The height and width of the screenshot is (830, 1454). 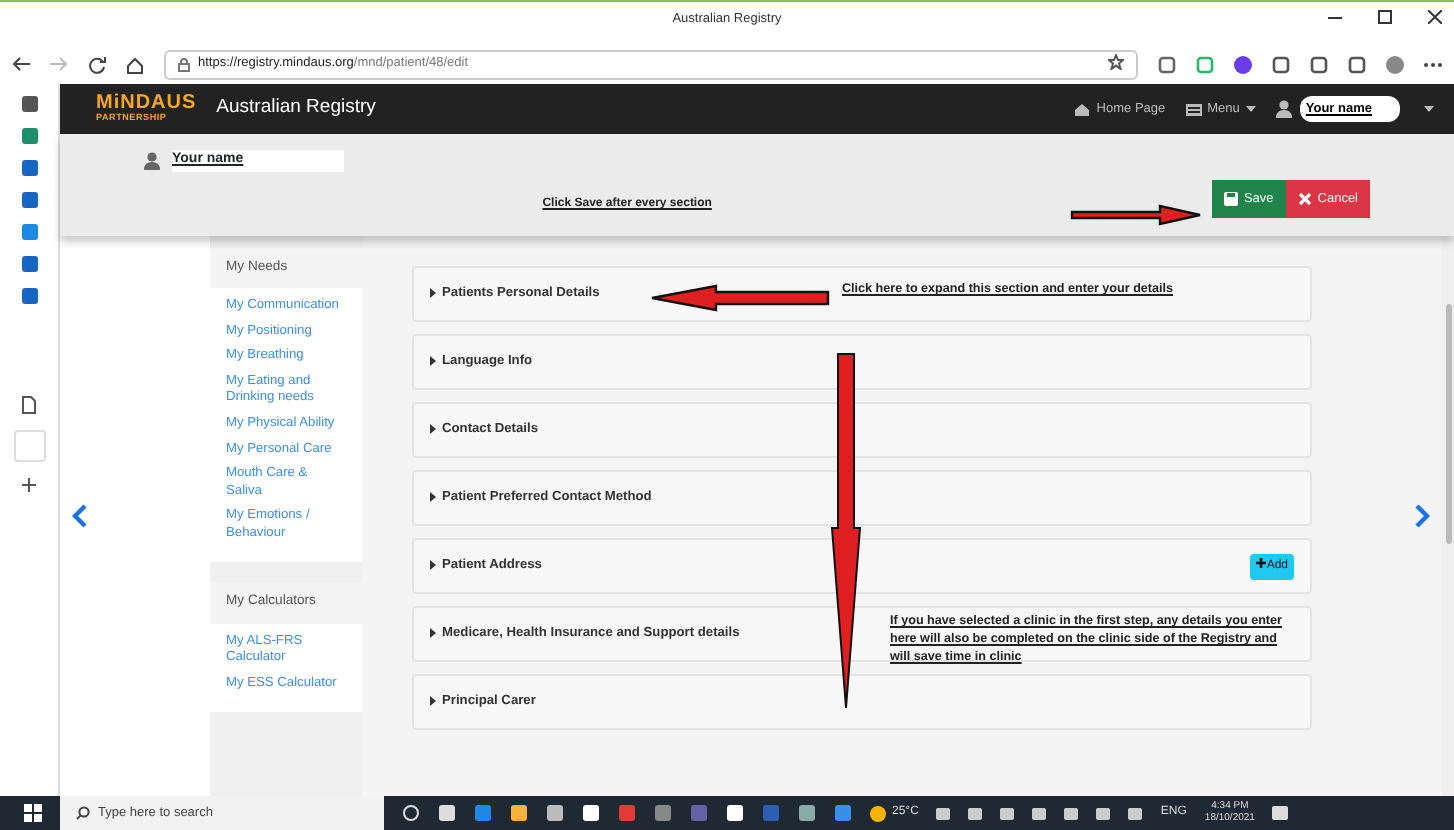 What do you see at coordinates (1243, 64) in the screenshot?
I see `profile-badge-icon` at bounding box center [1243, 64].